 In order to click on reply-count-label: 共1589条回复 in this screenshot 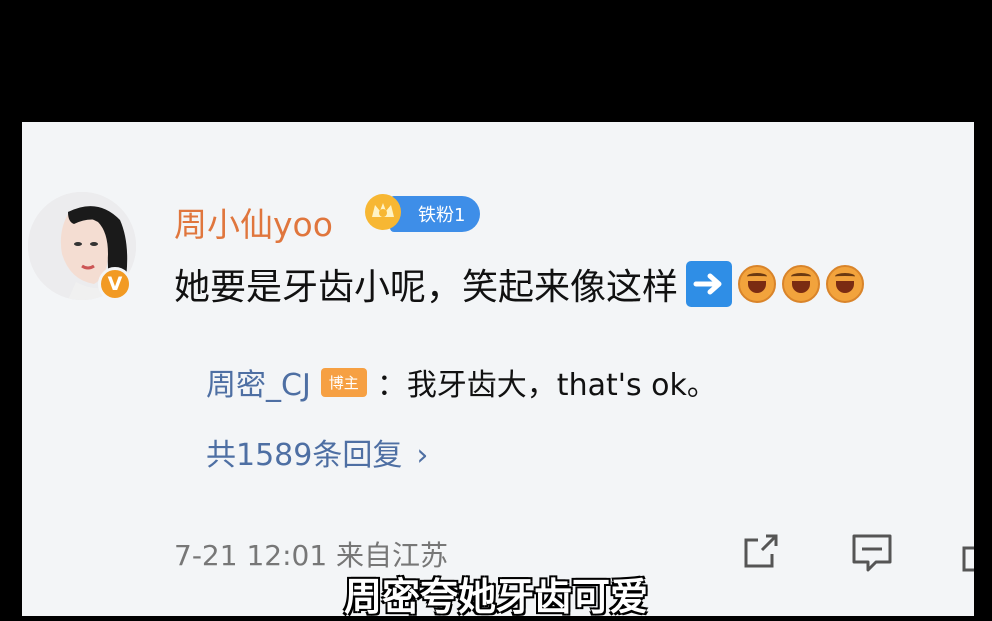, I will do `click(304, 455)`.